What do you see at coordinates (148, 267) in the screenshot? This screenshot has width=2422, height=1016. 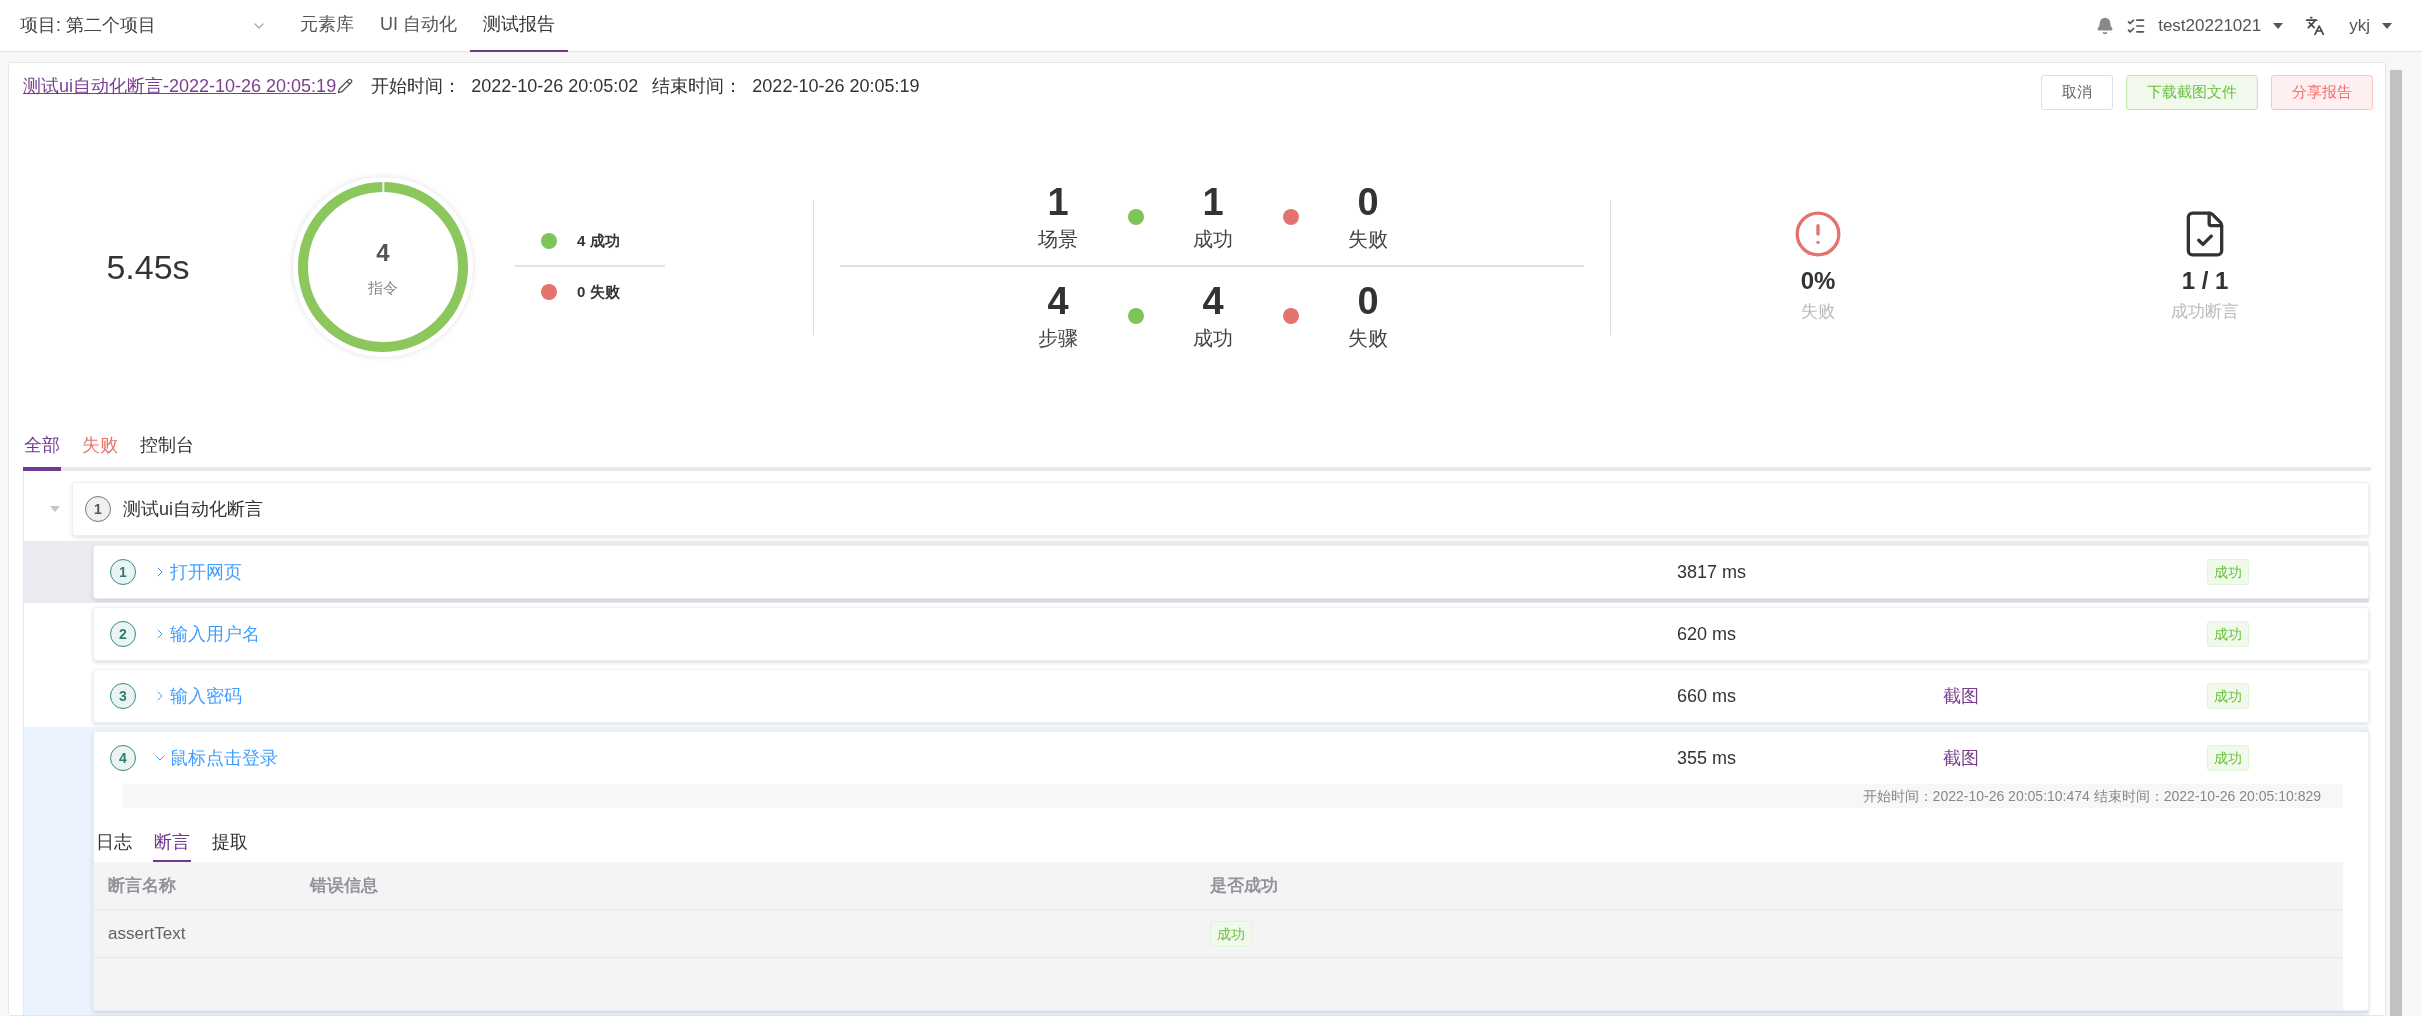 I see `duration-value: 5.45s` at bounding box center [148, 267].